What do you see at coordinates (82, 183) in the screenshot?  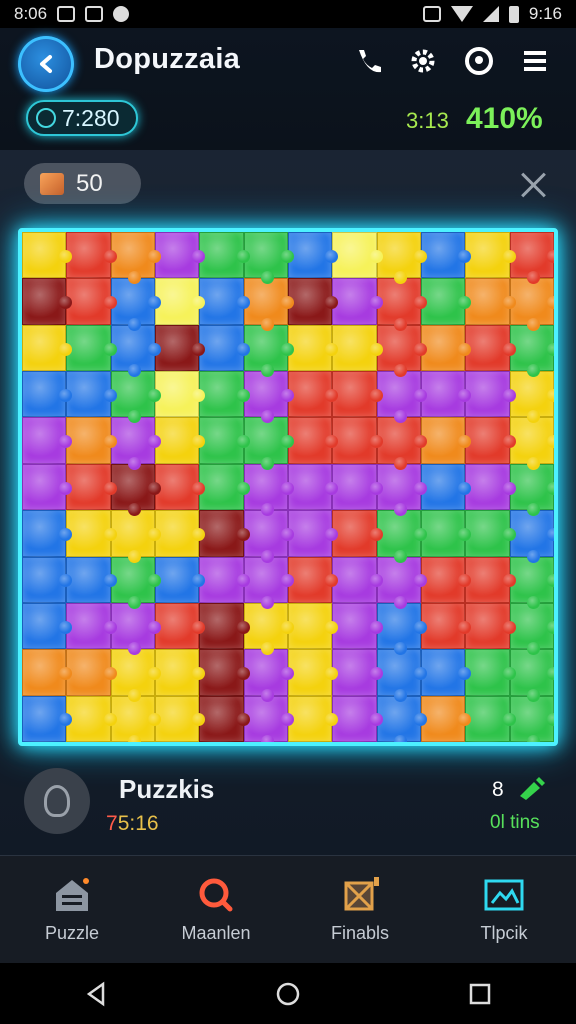 I see `coins-badge: 50` at bounding box center [82, 183].